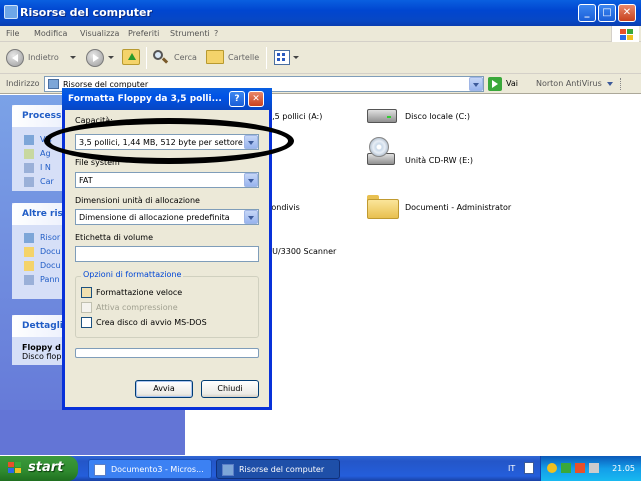 This screenshot has width=641, height=481. What do you see at coordinates (154, 217) in the screenshot?
I see `alloc-value: Dimensione di allocazione predefinita` at bounding box center [154, 217].